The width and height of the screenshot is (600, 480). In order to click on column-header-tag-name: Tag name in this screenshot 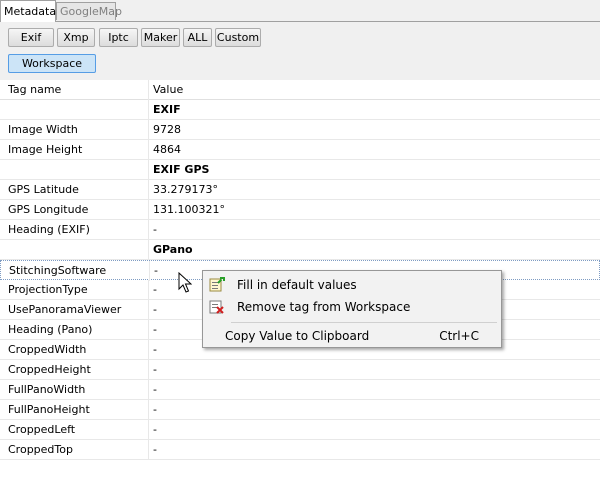, I will do `click(78, 90)`.